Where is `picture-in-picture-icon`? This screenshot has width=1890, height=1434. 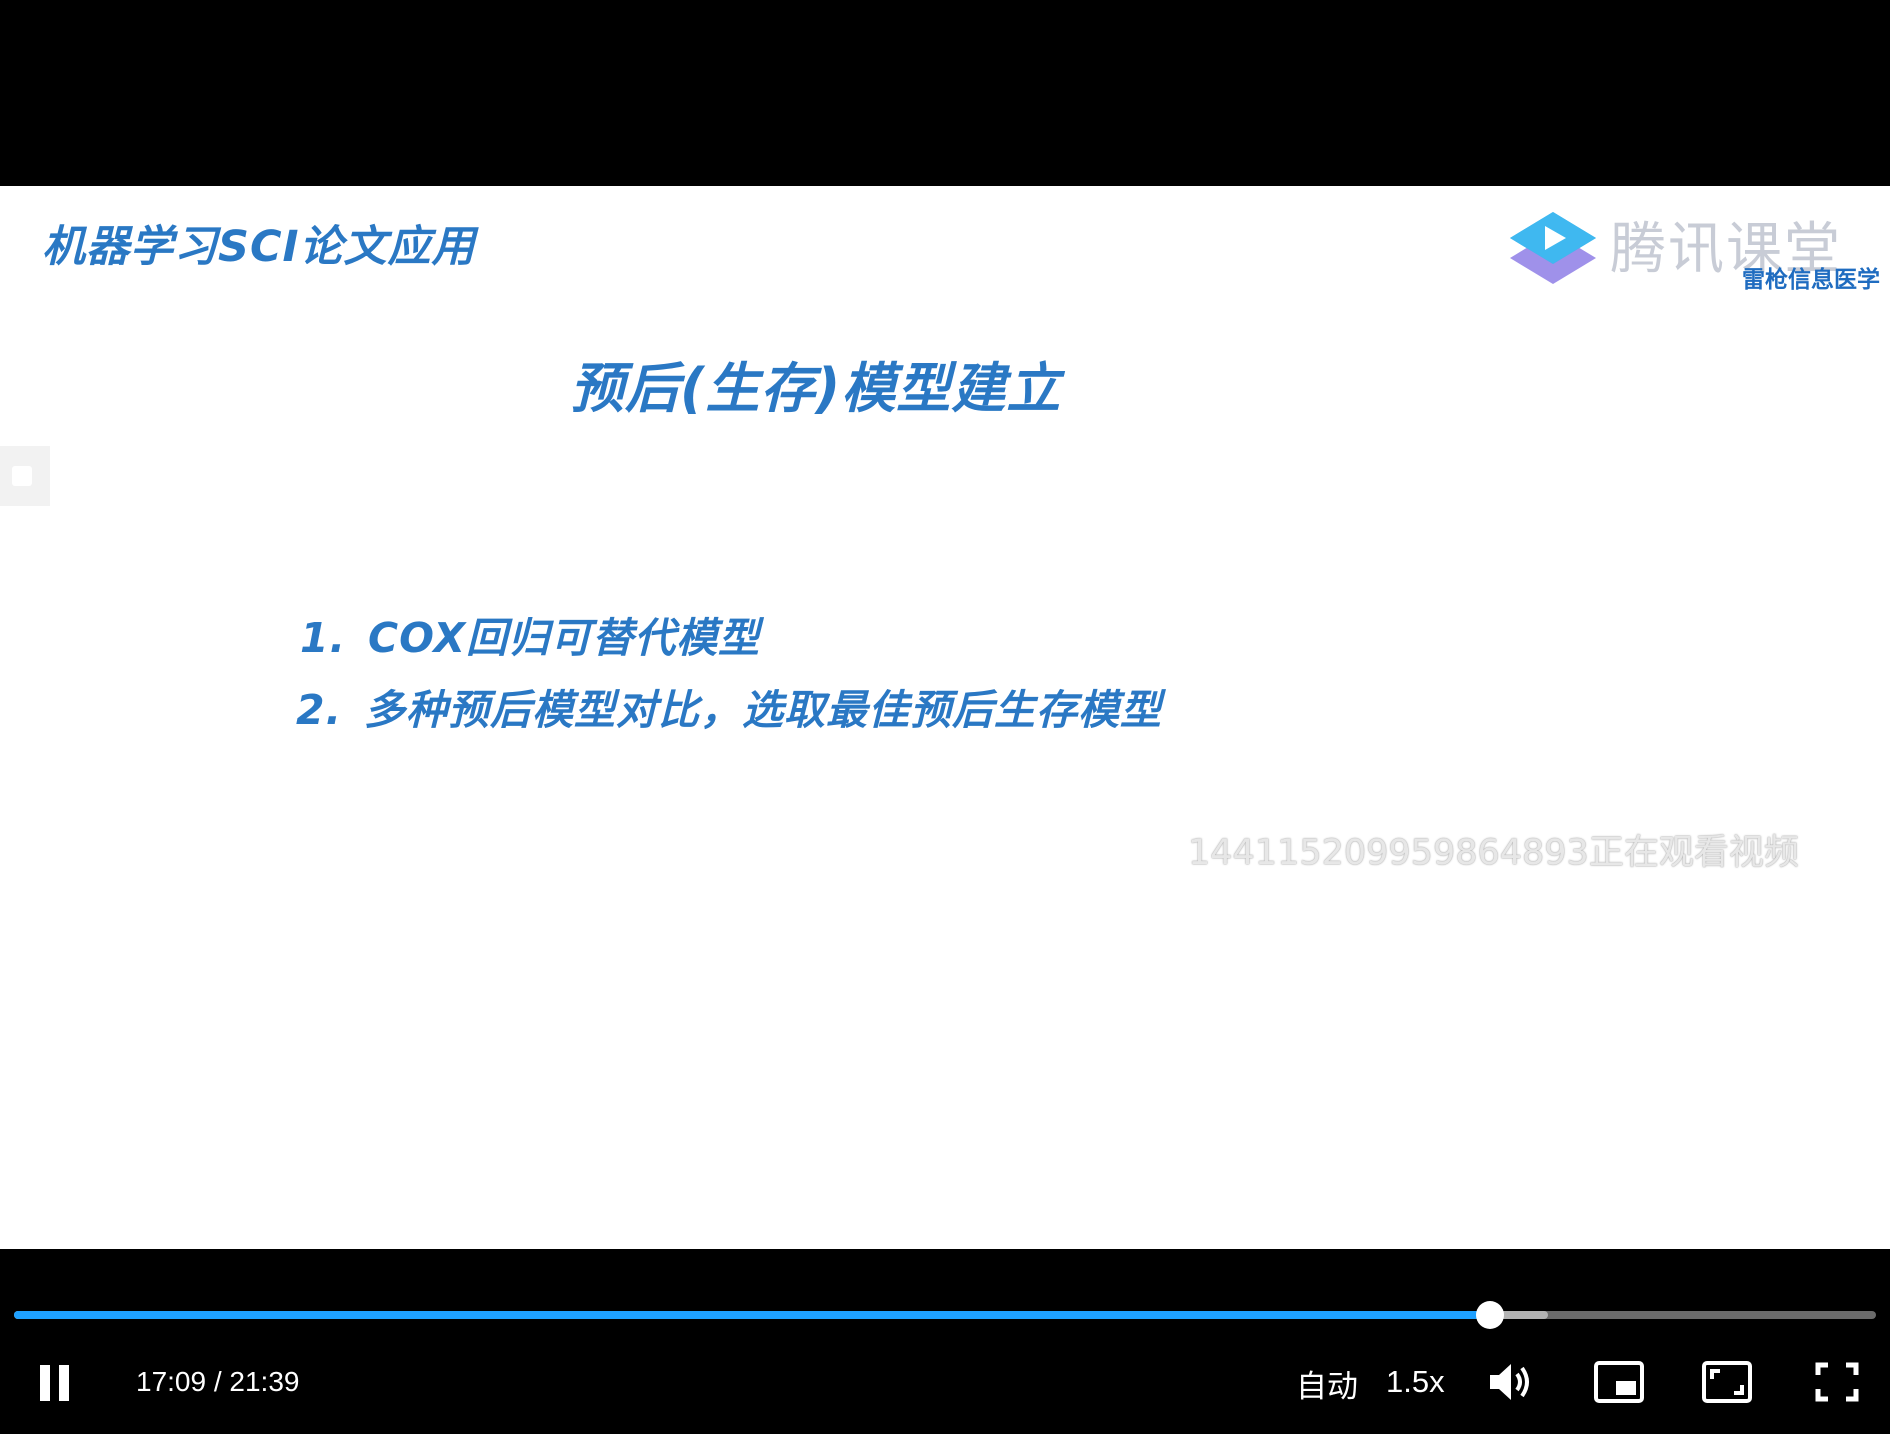
picture-in-picture-icon is located at coordinates (1619, 1382).